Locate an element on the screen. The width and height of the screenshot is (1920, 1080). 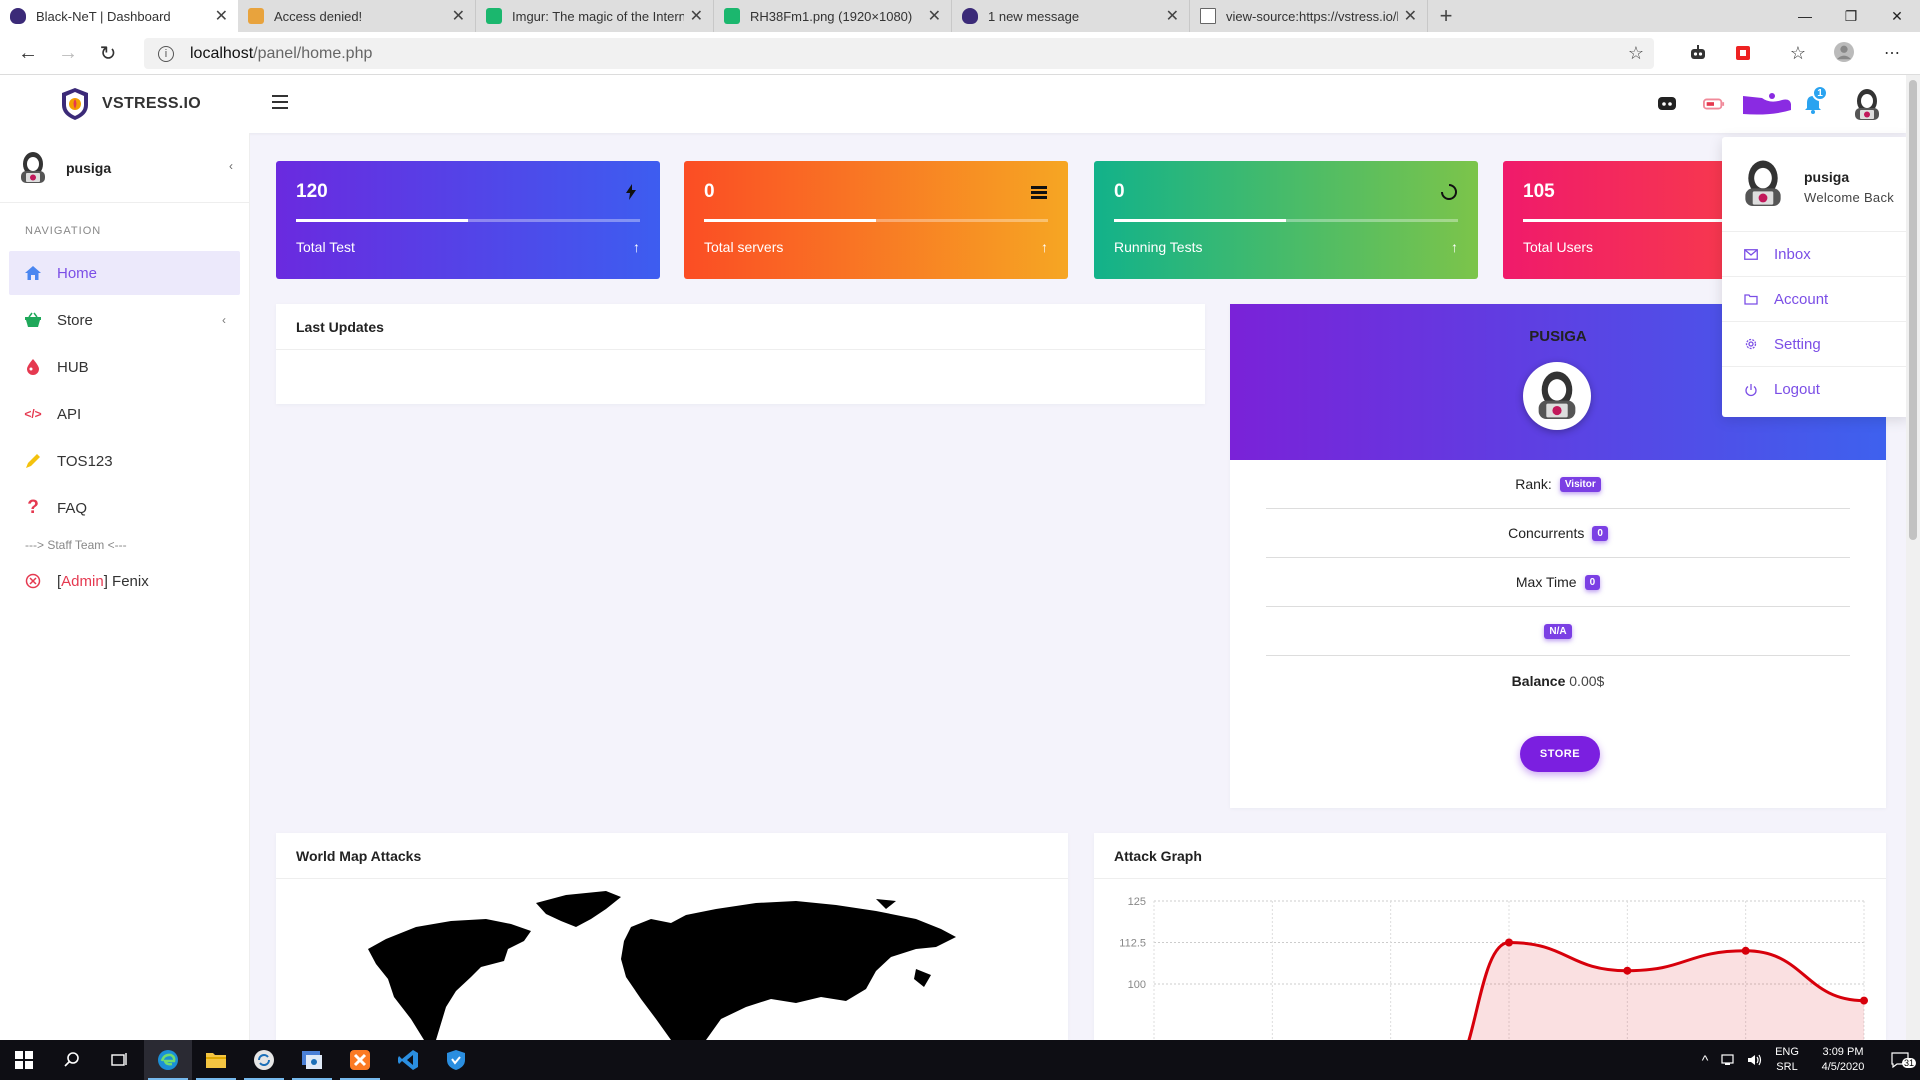
dropdown-item-account: Account is located at coordinates (1816, 299).